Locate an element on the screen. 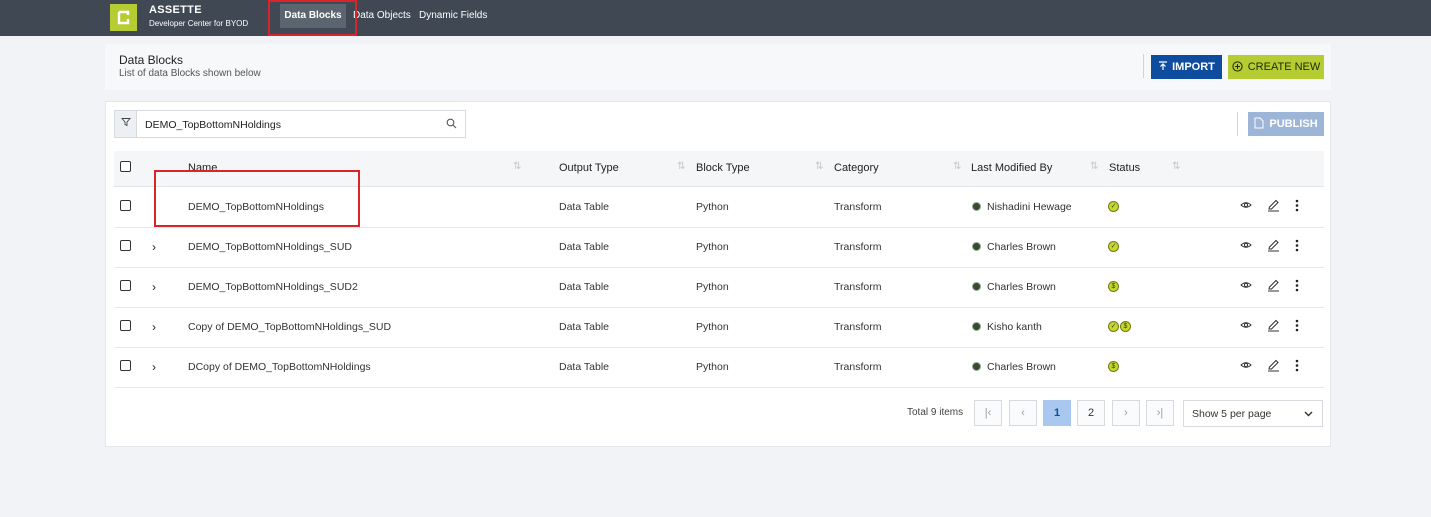  cell-last-modified: Charles Brown is located at coordinates (1014, 247).